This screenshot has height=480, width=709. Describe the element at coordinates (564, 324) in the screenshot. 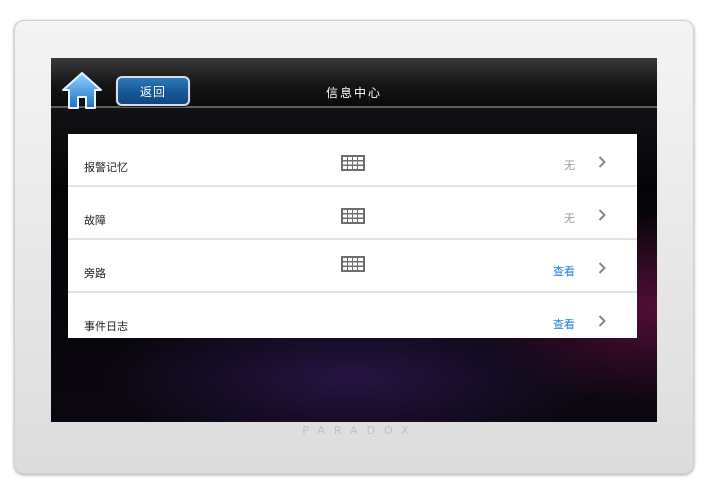

I see `event-log-view-link: 查看` at that location.